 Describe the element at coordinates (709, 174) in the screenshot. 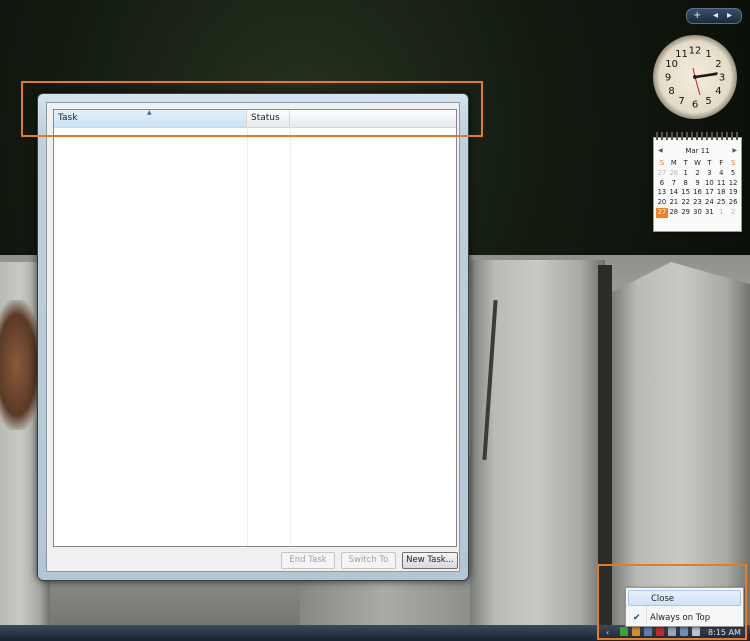

I see `calendar-day: 3` at that location.